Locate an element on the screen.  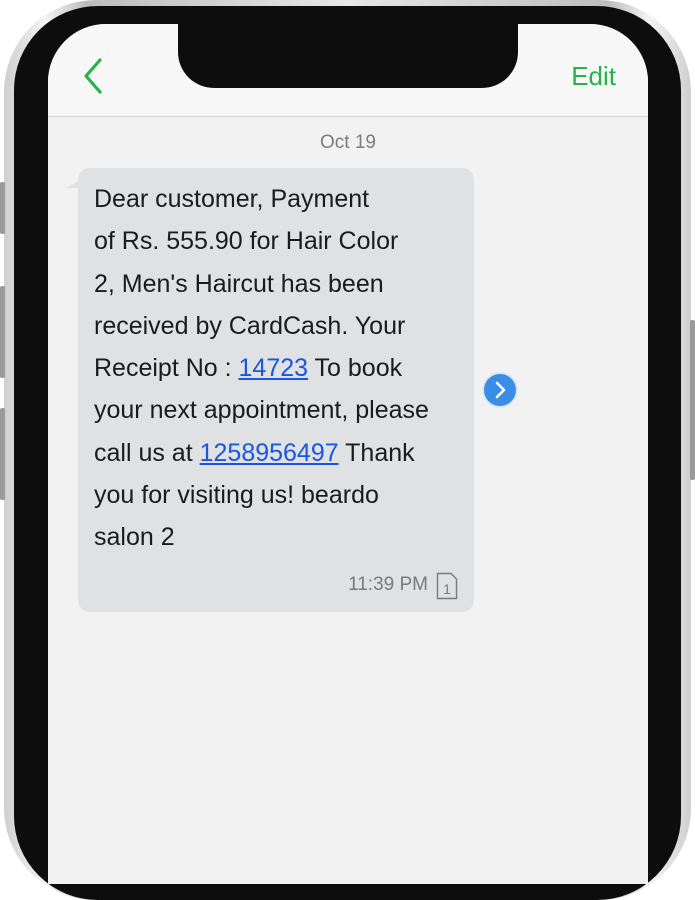
chevron-left-icon is located at coordinates (93, 76).